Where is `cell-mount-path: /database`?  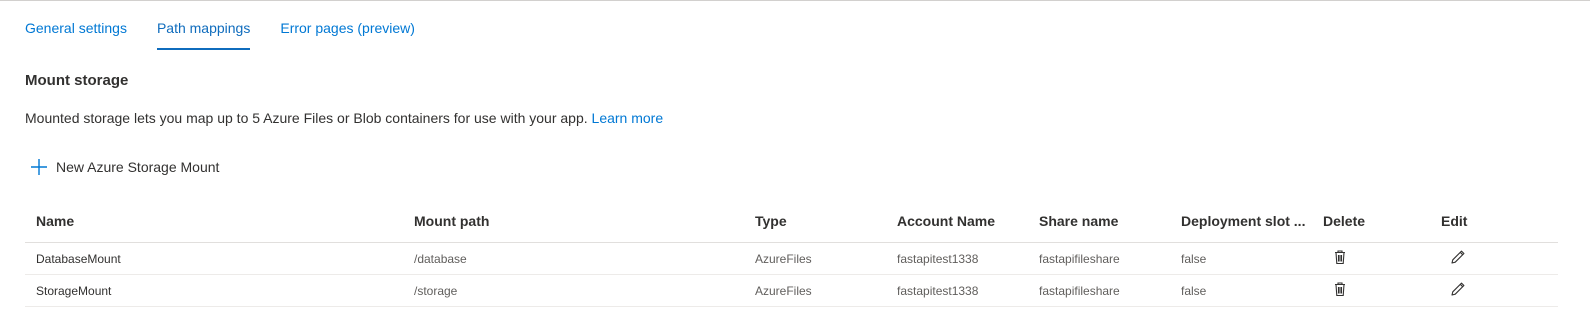 cell-mount-path: /database is located at coordinates (440, 258).